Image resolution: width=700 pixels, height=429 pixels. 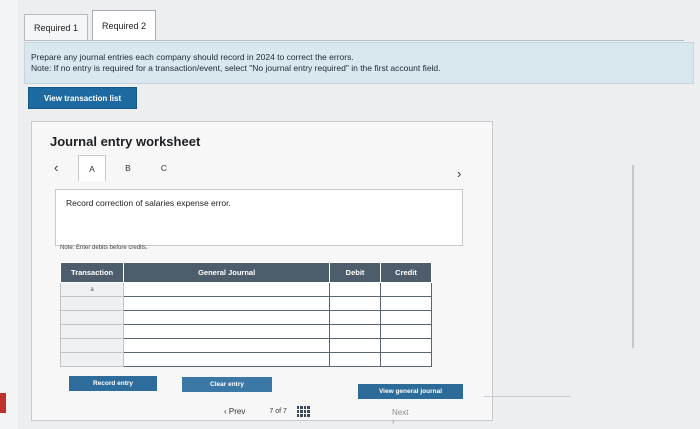 I want to click on pagination: ‹ Prev 7 of 7 Next ›, so click(x=316, y=416).